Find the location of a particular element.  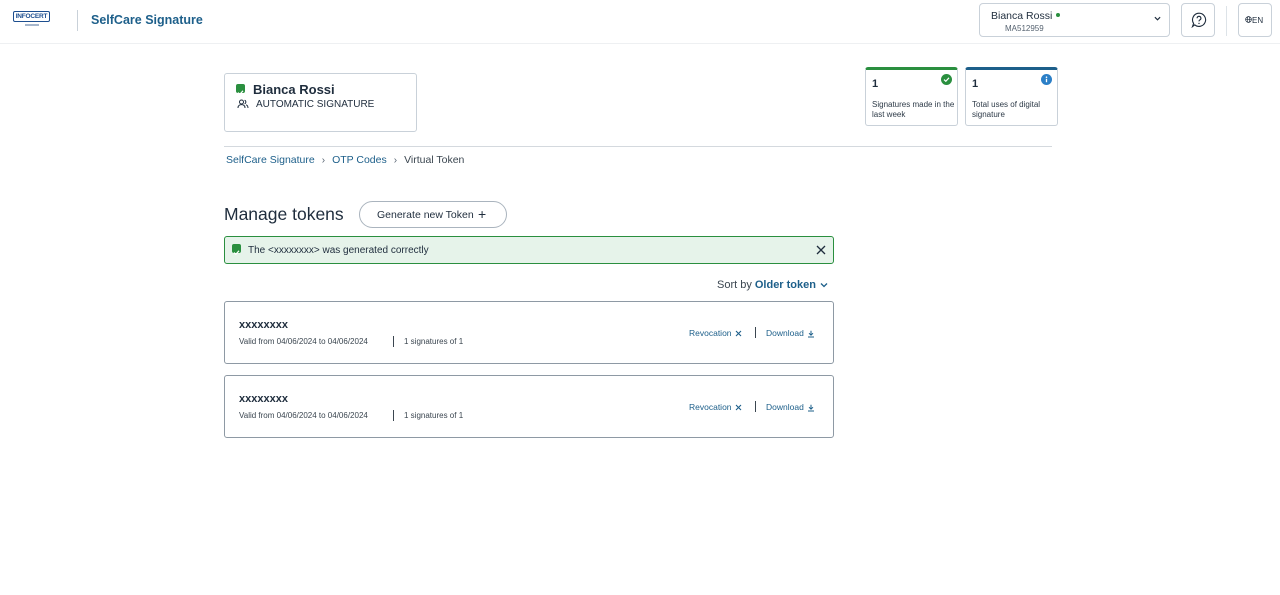

user-code: MA512959 is located at coordinates (1024, 28).